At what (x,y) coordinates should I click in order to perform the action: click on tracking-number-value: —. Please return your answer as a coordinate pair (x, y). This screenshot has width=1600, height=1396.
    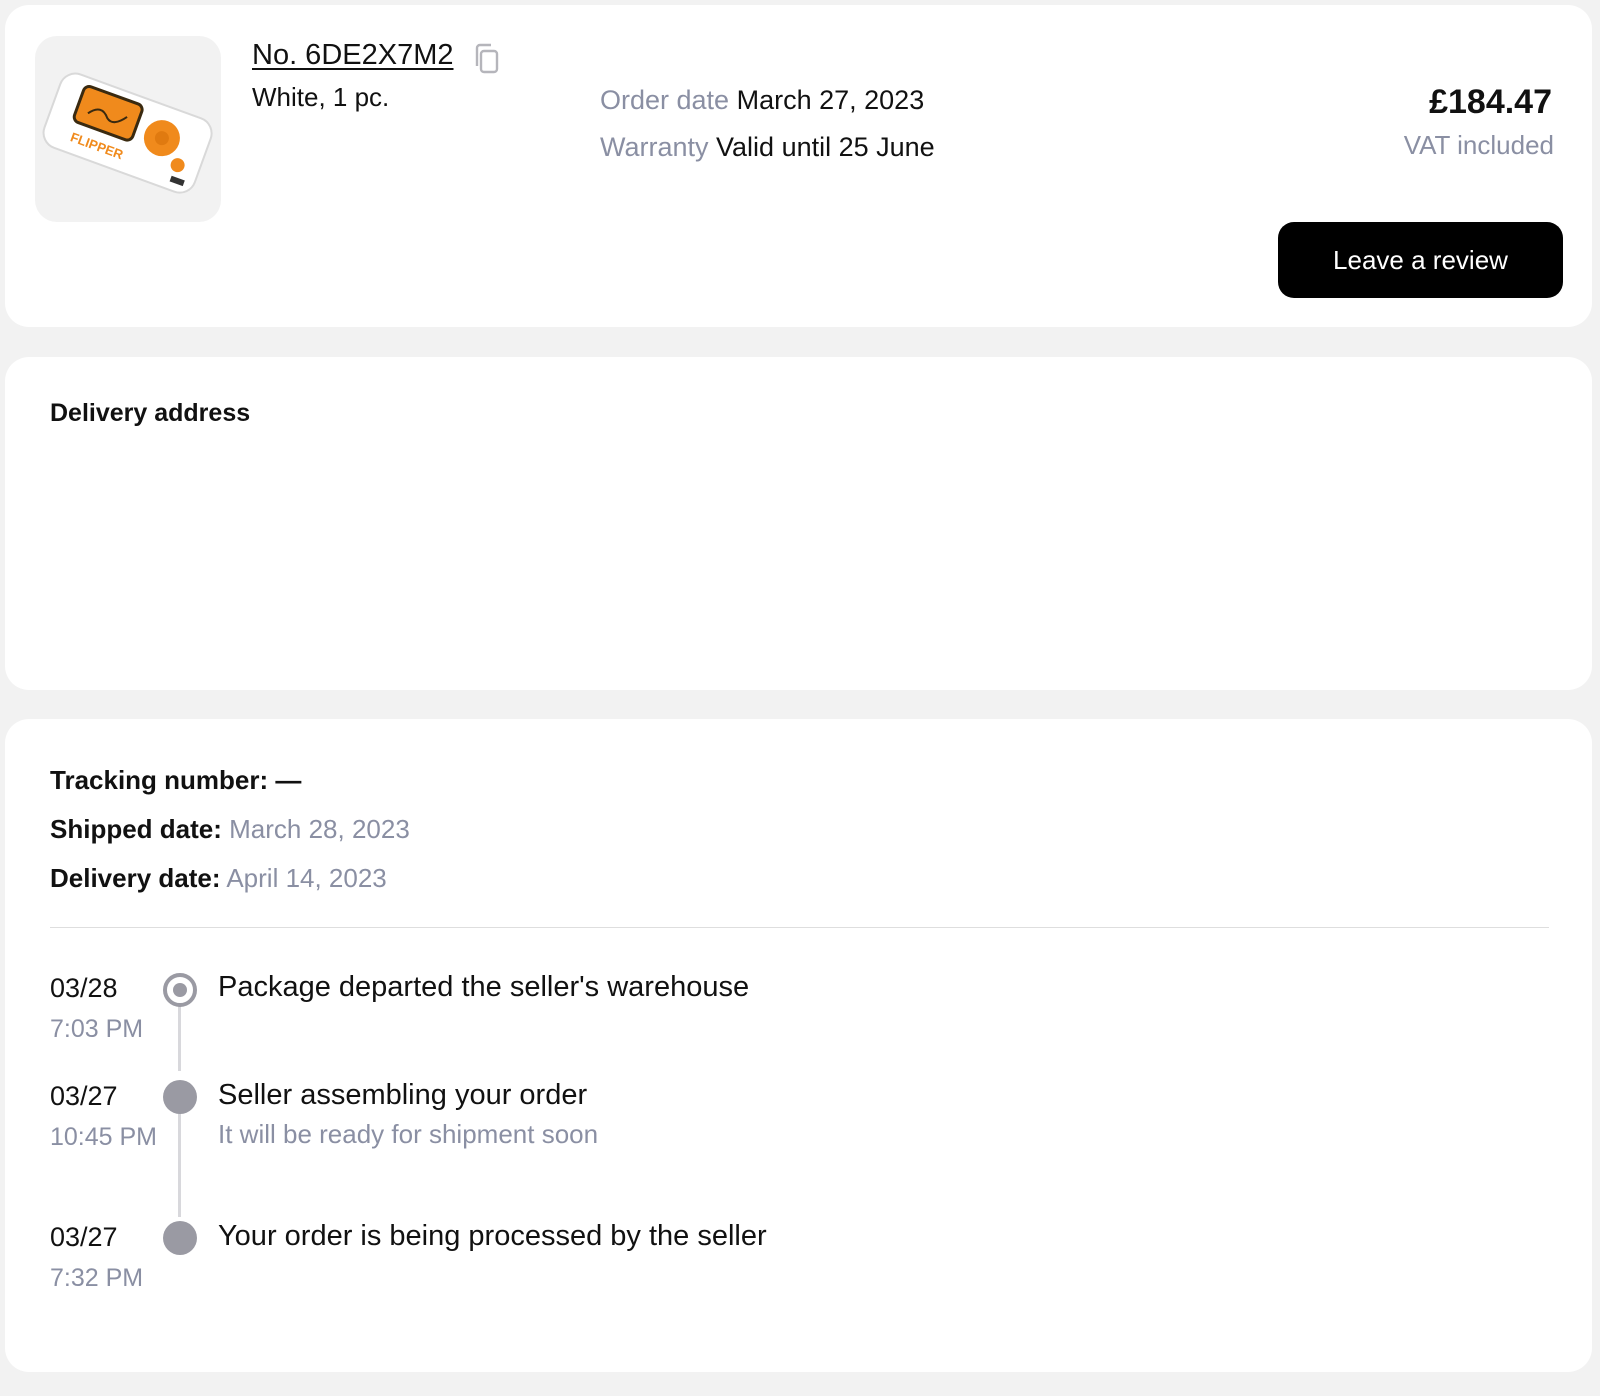
    Looking at the image, I should click on (288, 780).